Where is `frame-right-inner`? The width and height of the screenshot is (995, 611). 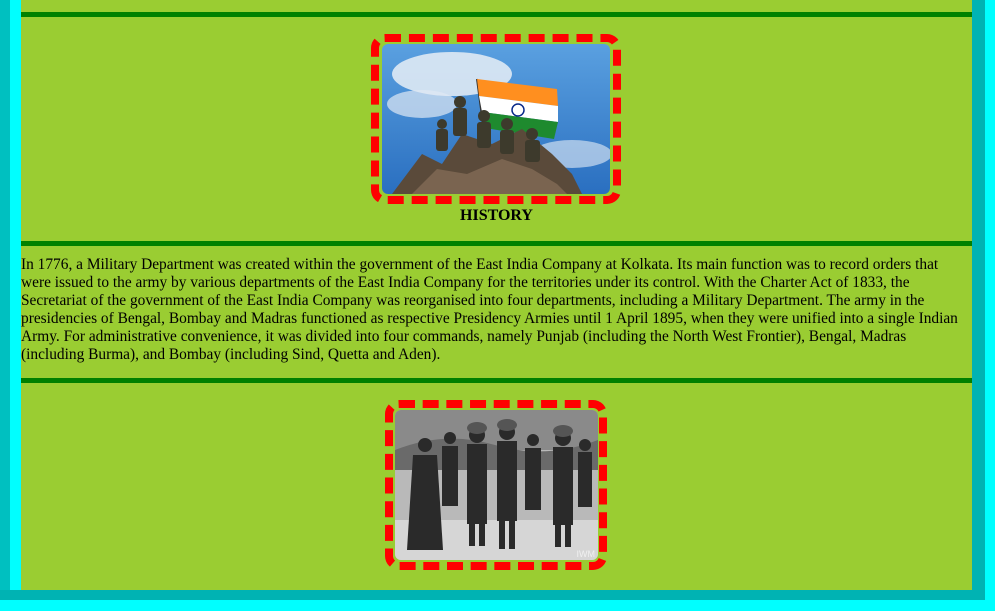 frame-right-inner is located at coordinates (978, 300).